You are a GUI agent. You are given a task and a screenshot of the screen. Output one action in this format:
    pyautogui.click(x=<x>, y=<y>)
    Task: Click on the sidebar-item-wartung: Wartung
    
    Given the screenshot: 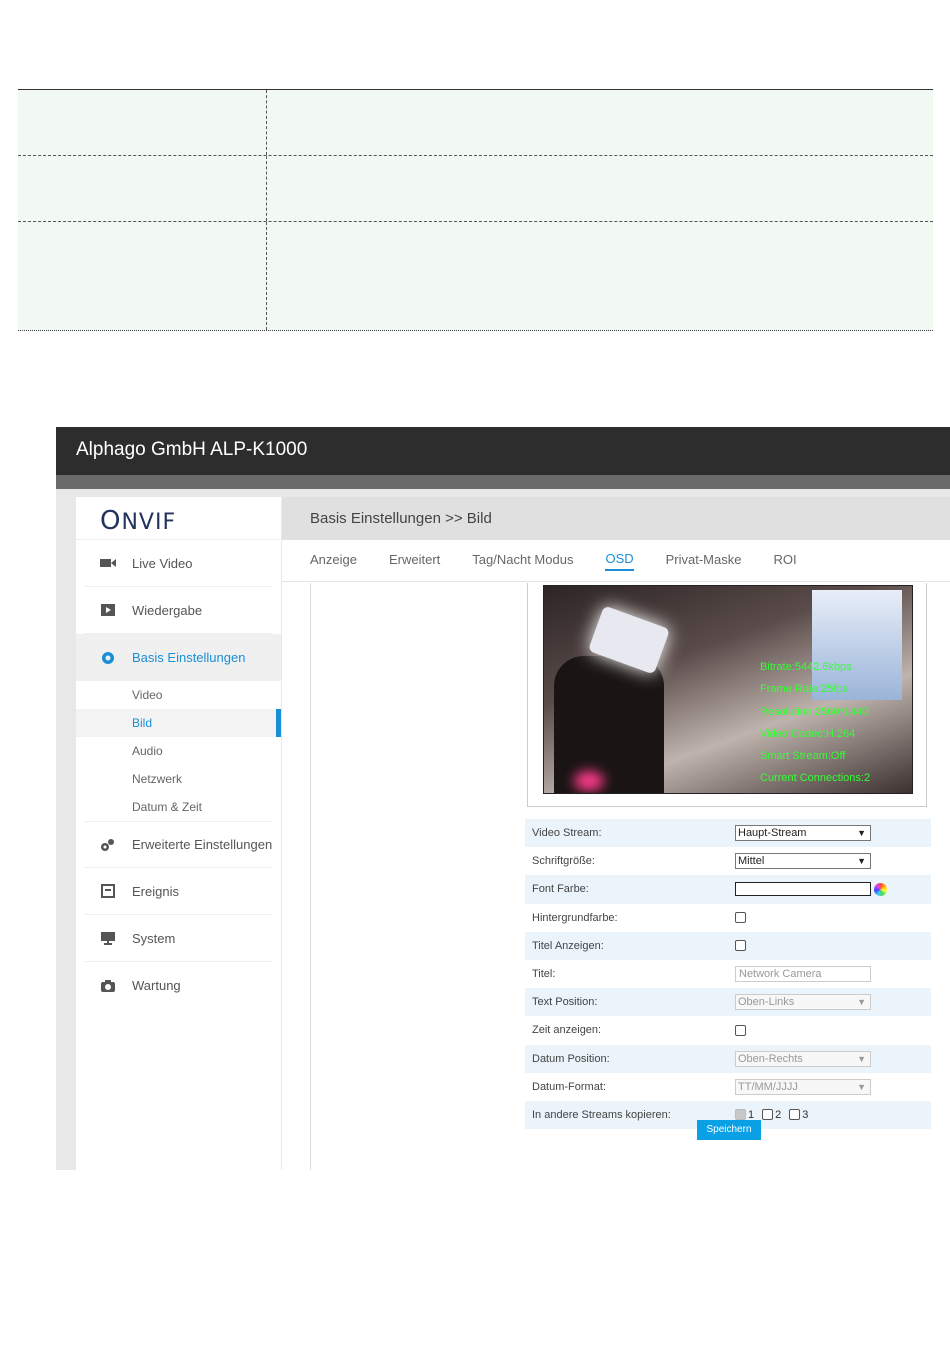 What is the action you would take?
    pyautogui.click(x=178, y=985)
    